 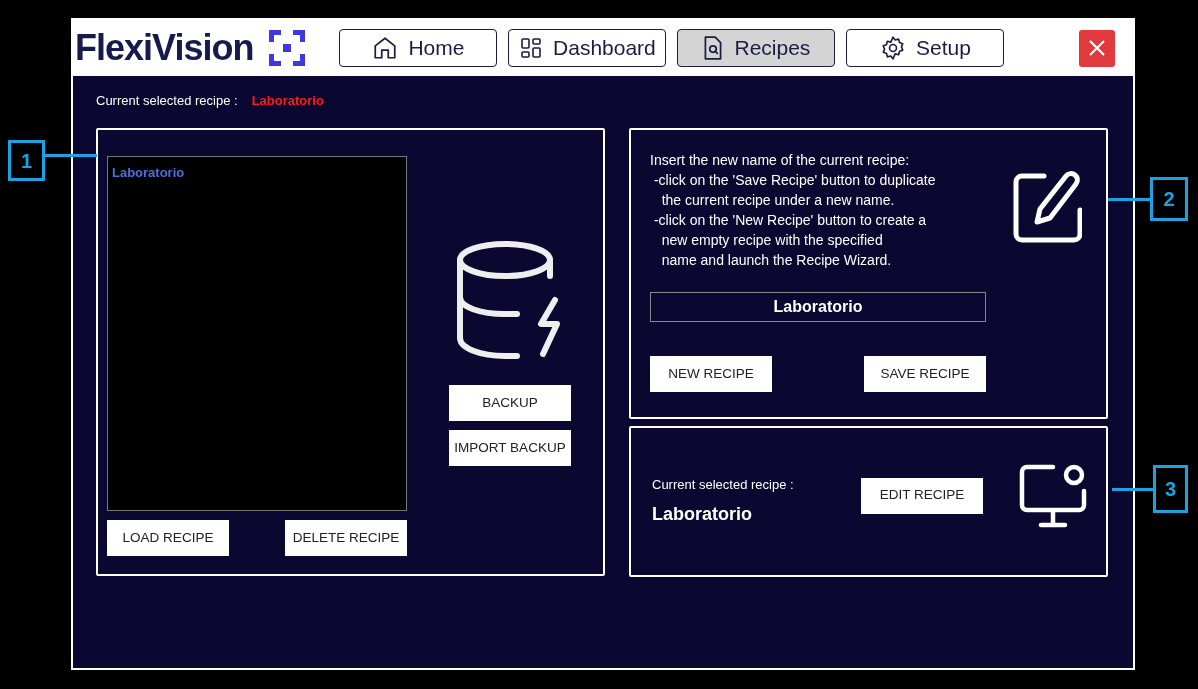 I want to click on edit-icon, so click(x=1047, y=207).